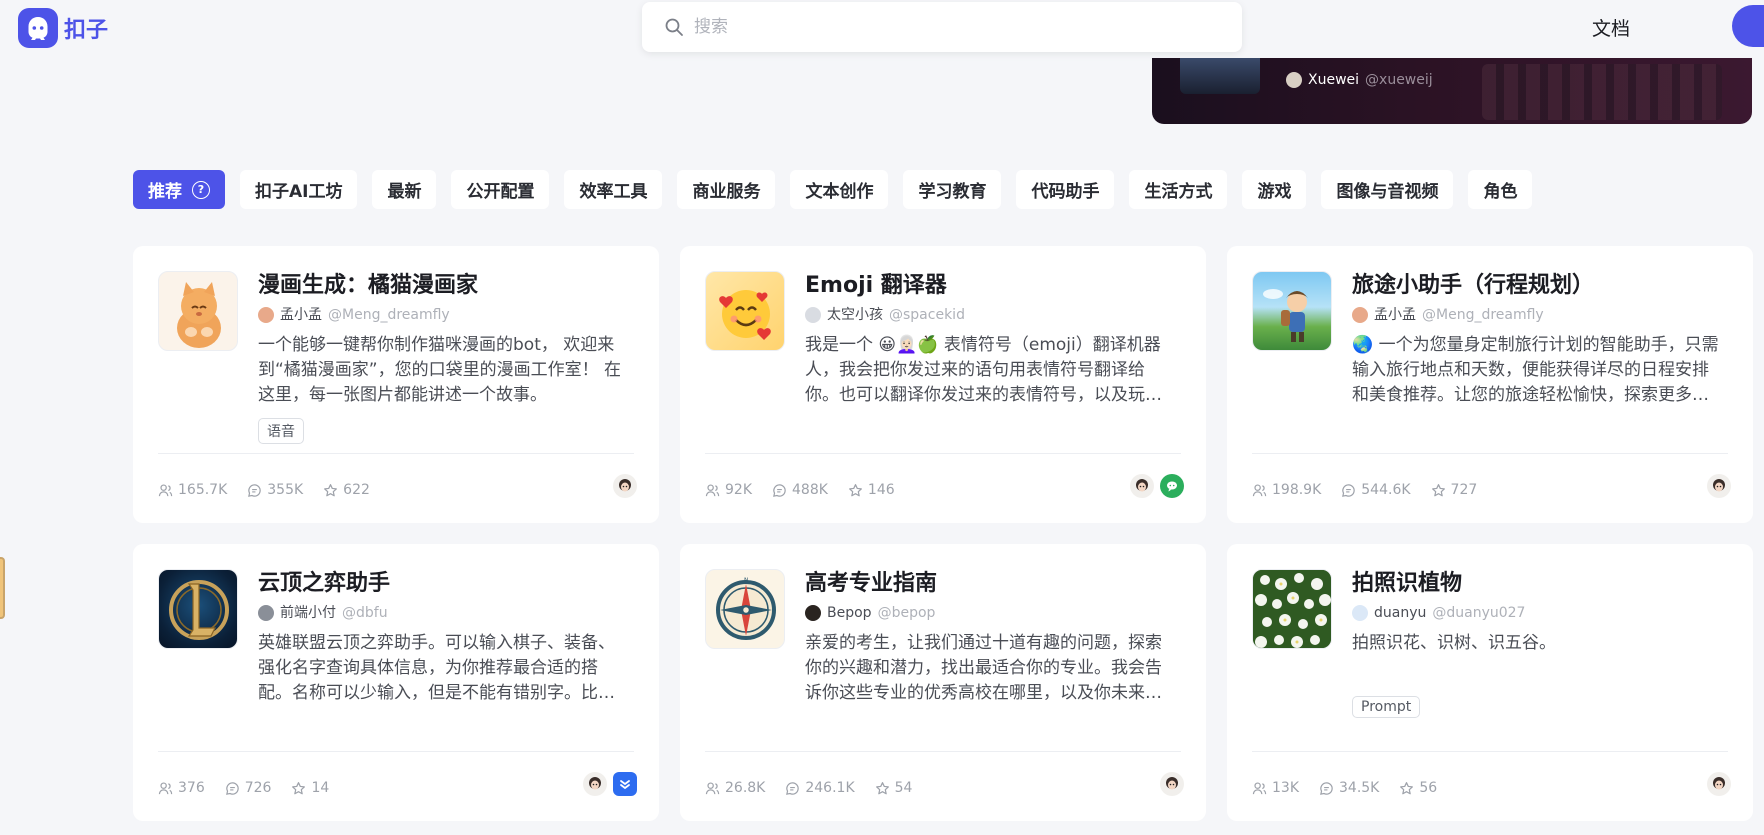 The image size is (1764, 835). What do you see at coordinates (1292, 311) in the screenshot?
I see `traveler-boy-icon` at bounding box center [1292, 311].